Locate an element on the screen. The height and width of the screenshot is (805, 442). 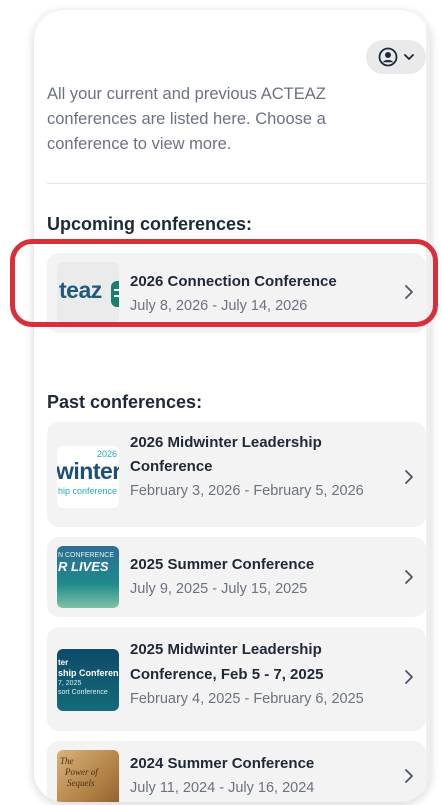
conference-dates: February 3, 2026 - February 5, 2026 is located at coordinates (247, 491).